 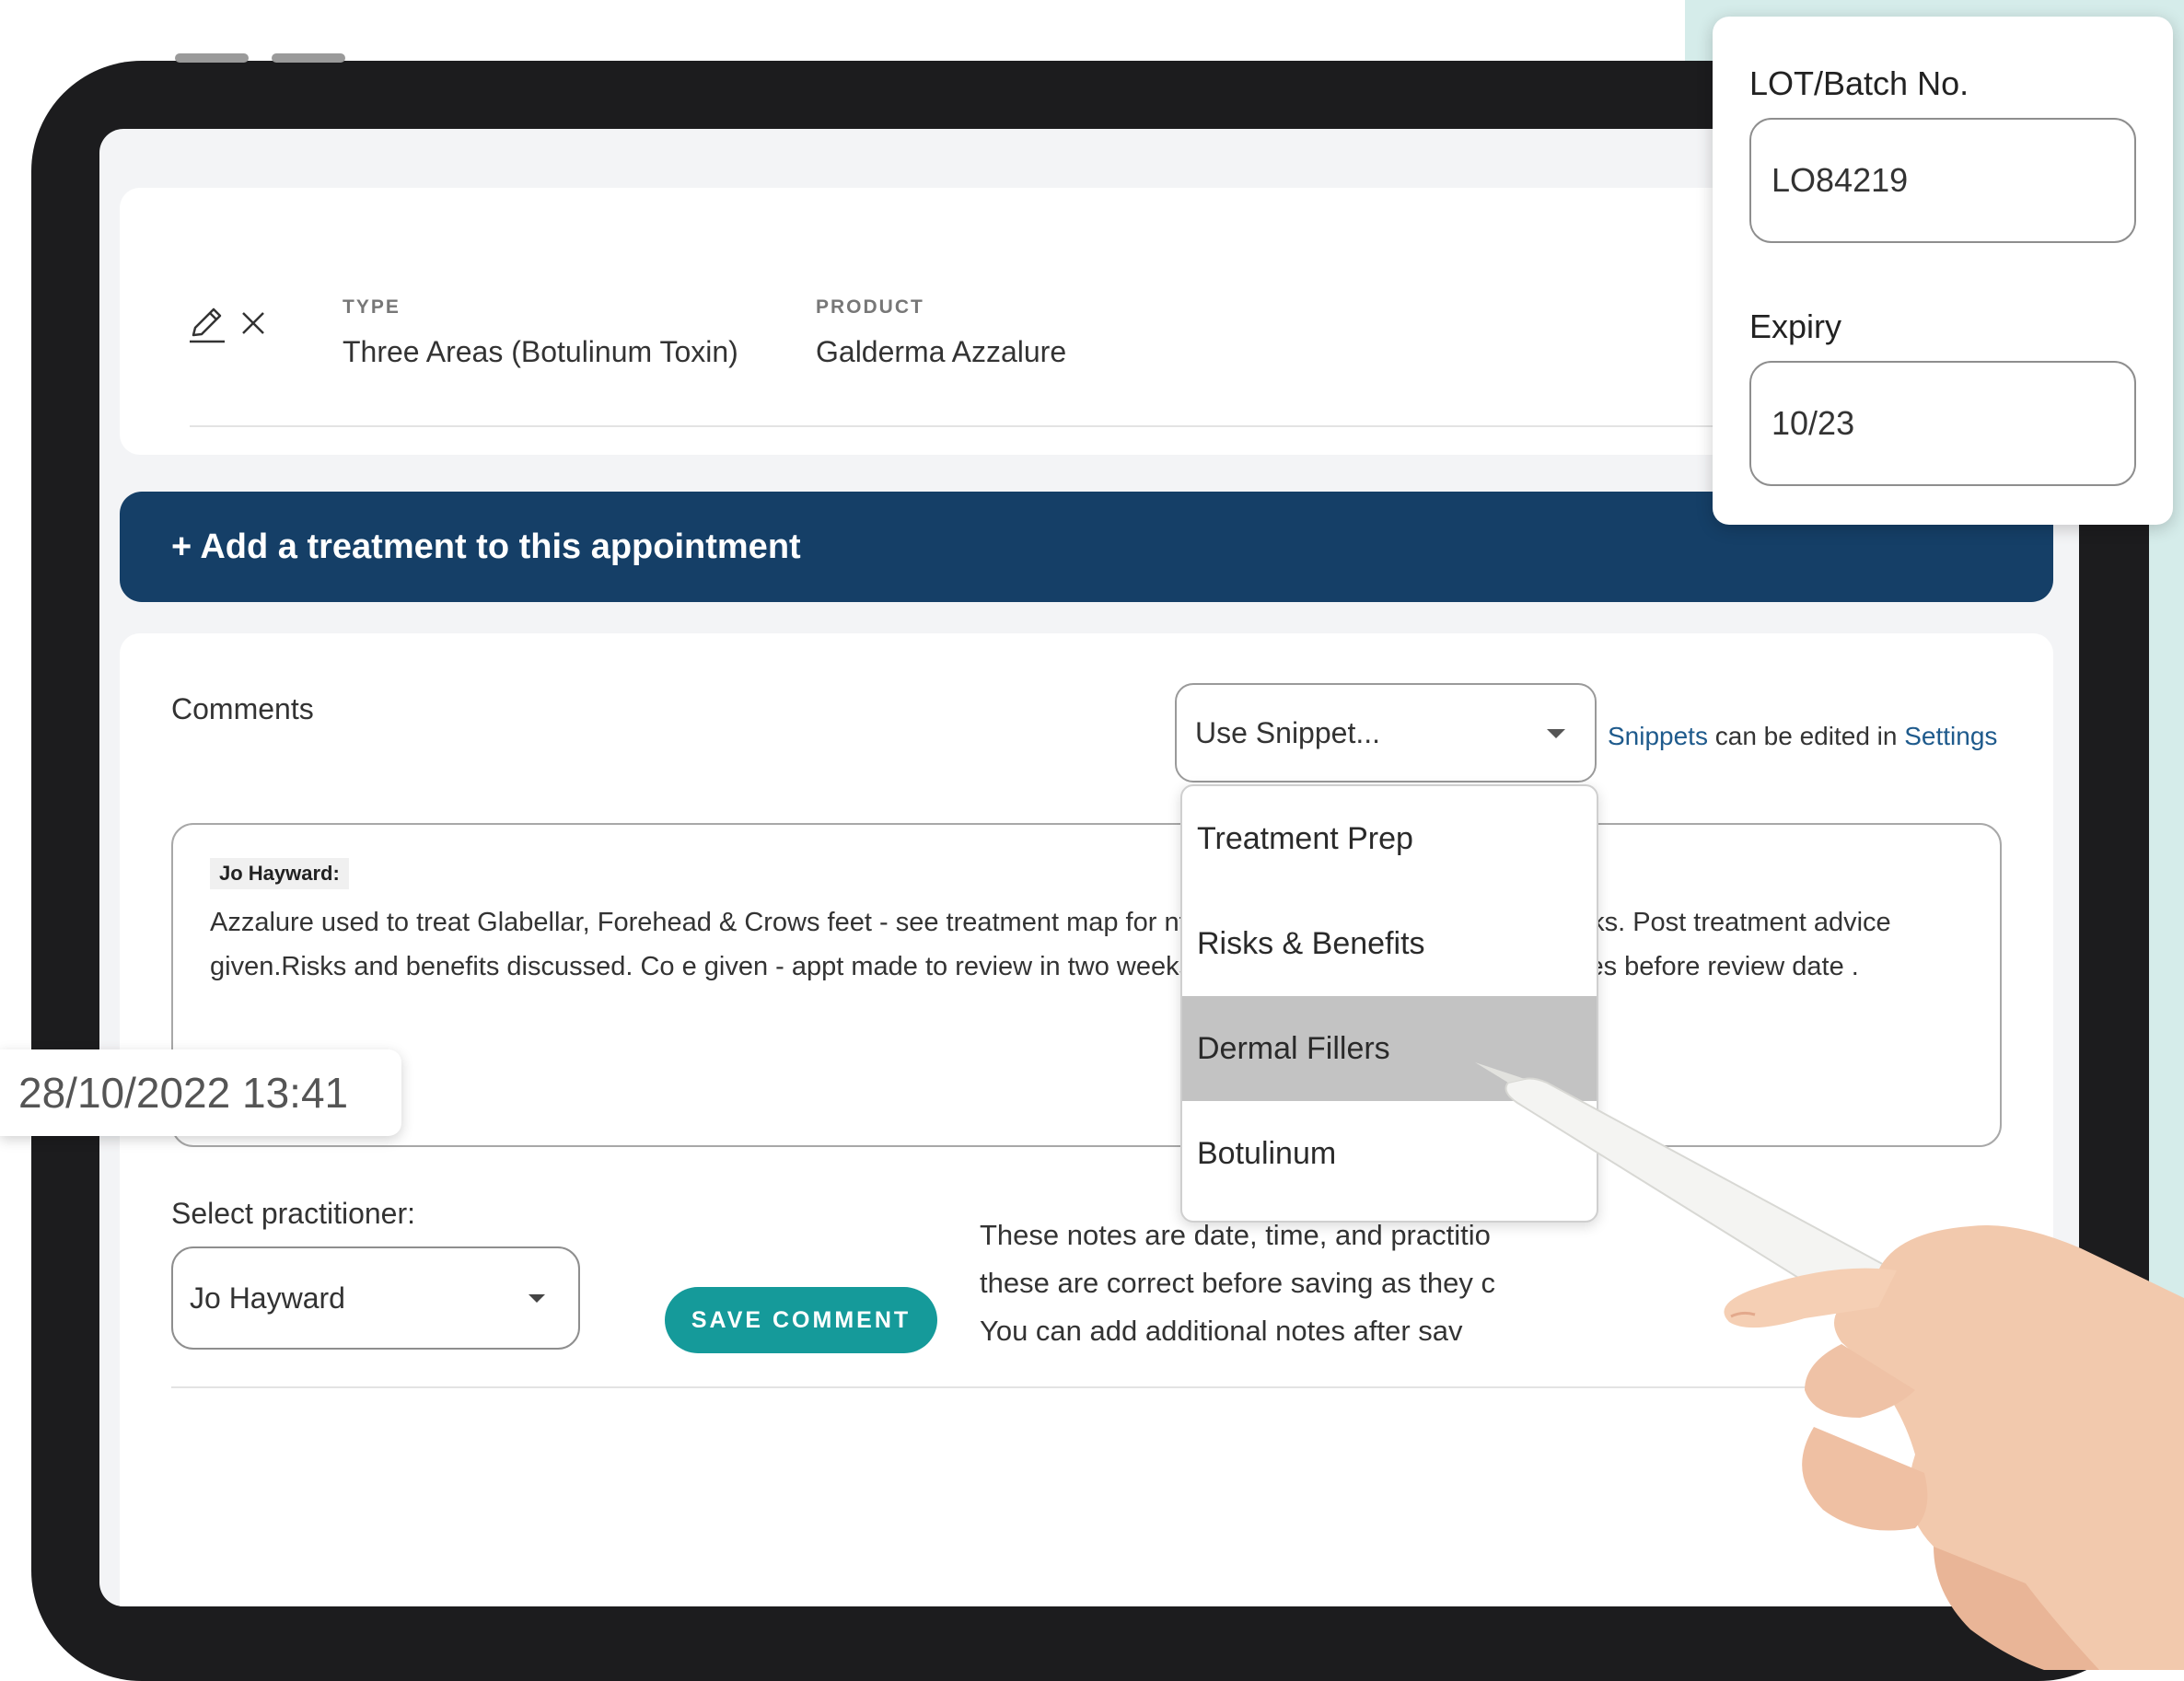 I want to click on hand-with-stylus-image, so click(x=1829, y=1366).